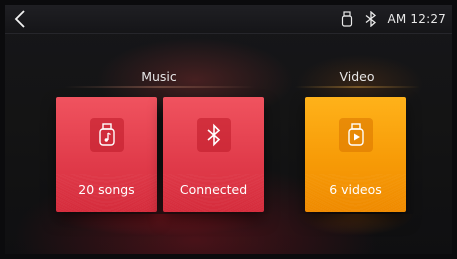 Image resolution: width=457 pixels, height=259 pixels. What do you see at coordinates (162, 225) in the screenshot?
I see `music-cards-reflection` at bounding box center [162, 225].